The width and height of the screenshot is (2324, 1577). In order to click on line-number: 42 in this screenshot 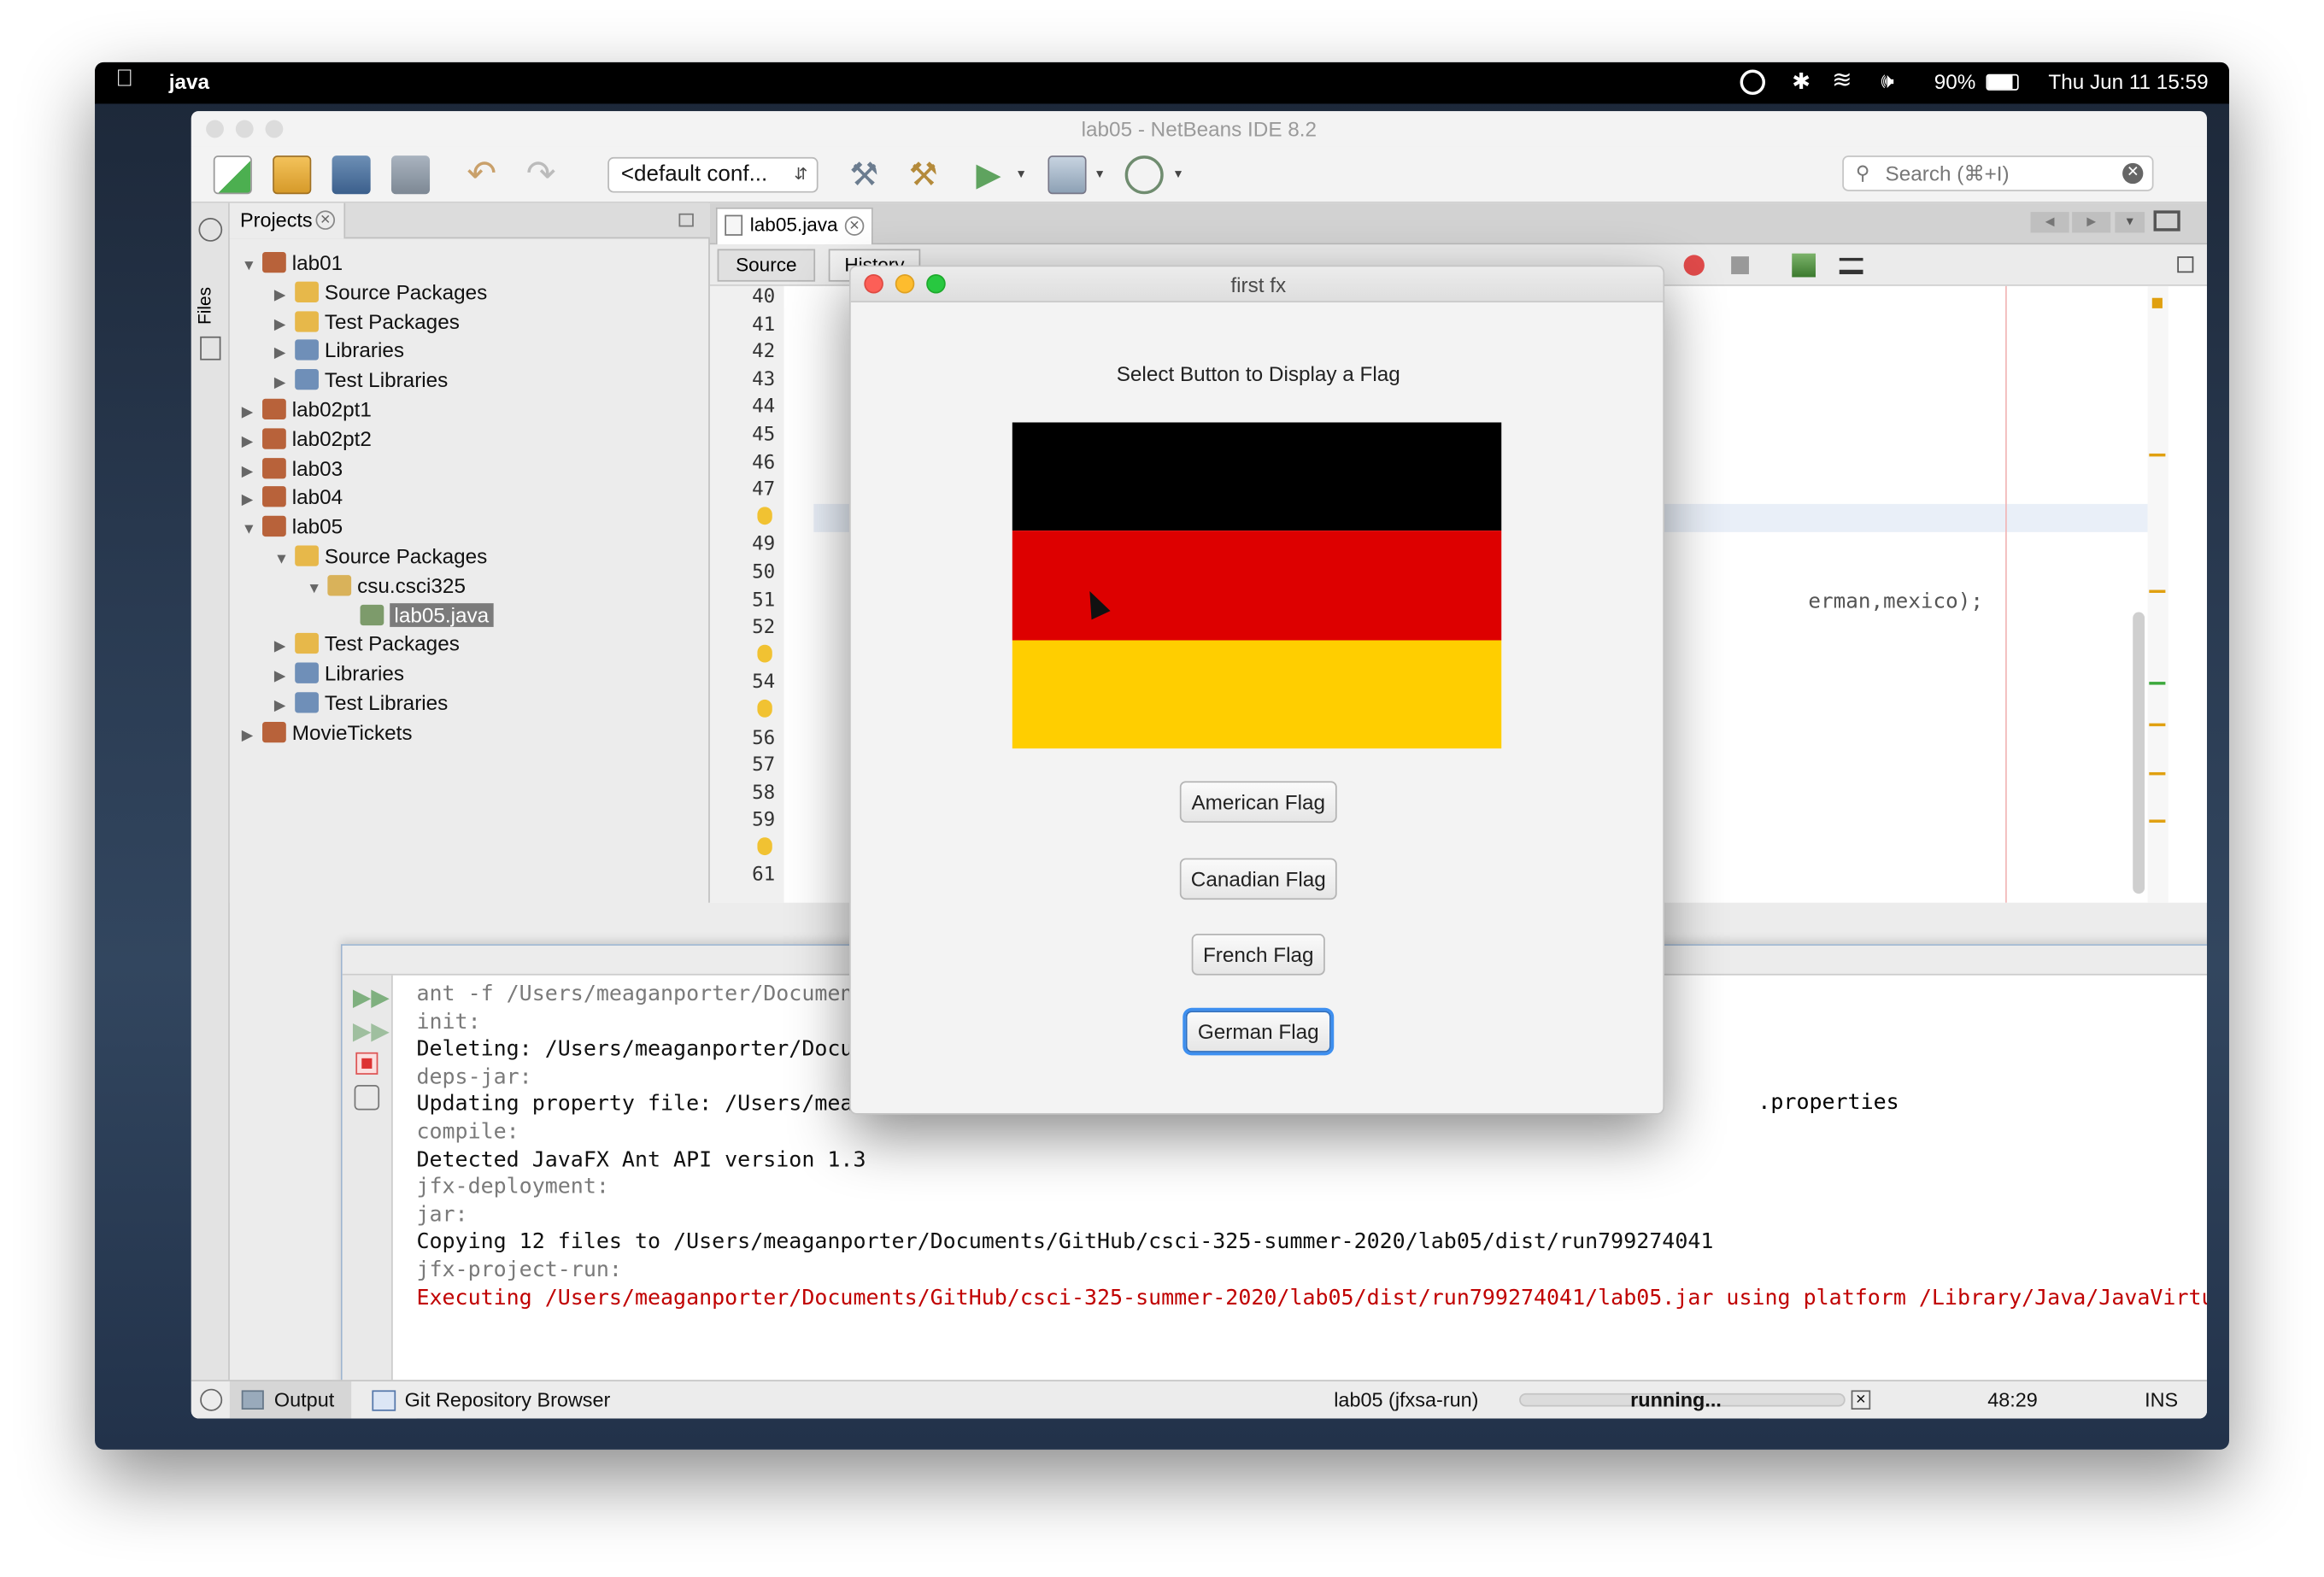, I will do `click(764, 352)`.